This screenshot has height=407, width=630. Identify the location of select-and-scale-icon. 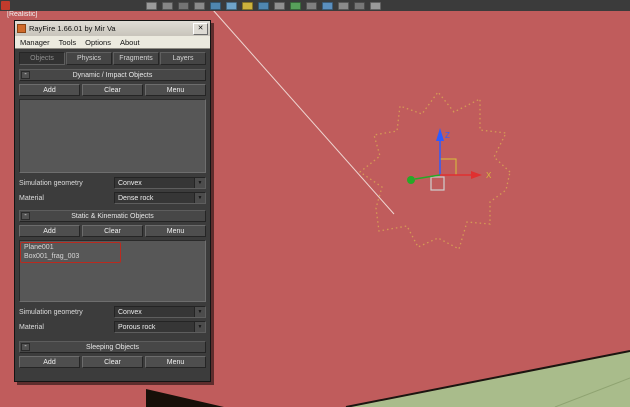
(247, 5).